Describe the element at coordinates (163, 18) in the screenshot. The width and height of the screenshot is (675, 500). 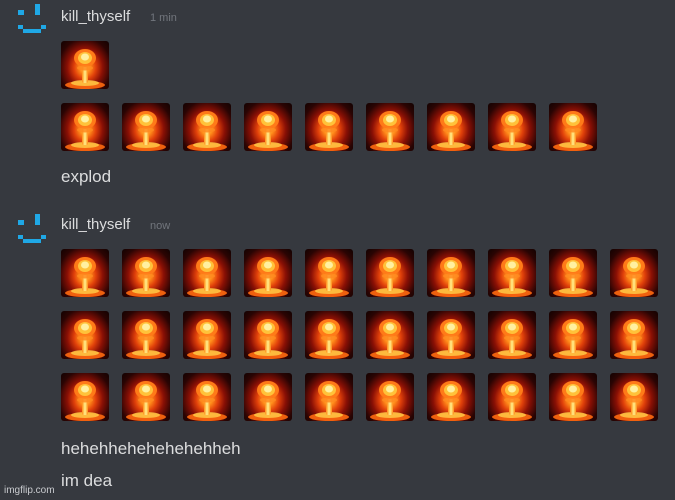
I see `timestamp: 1 min` at that location.